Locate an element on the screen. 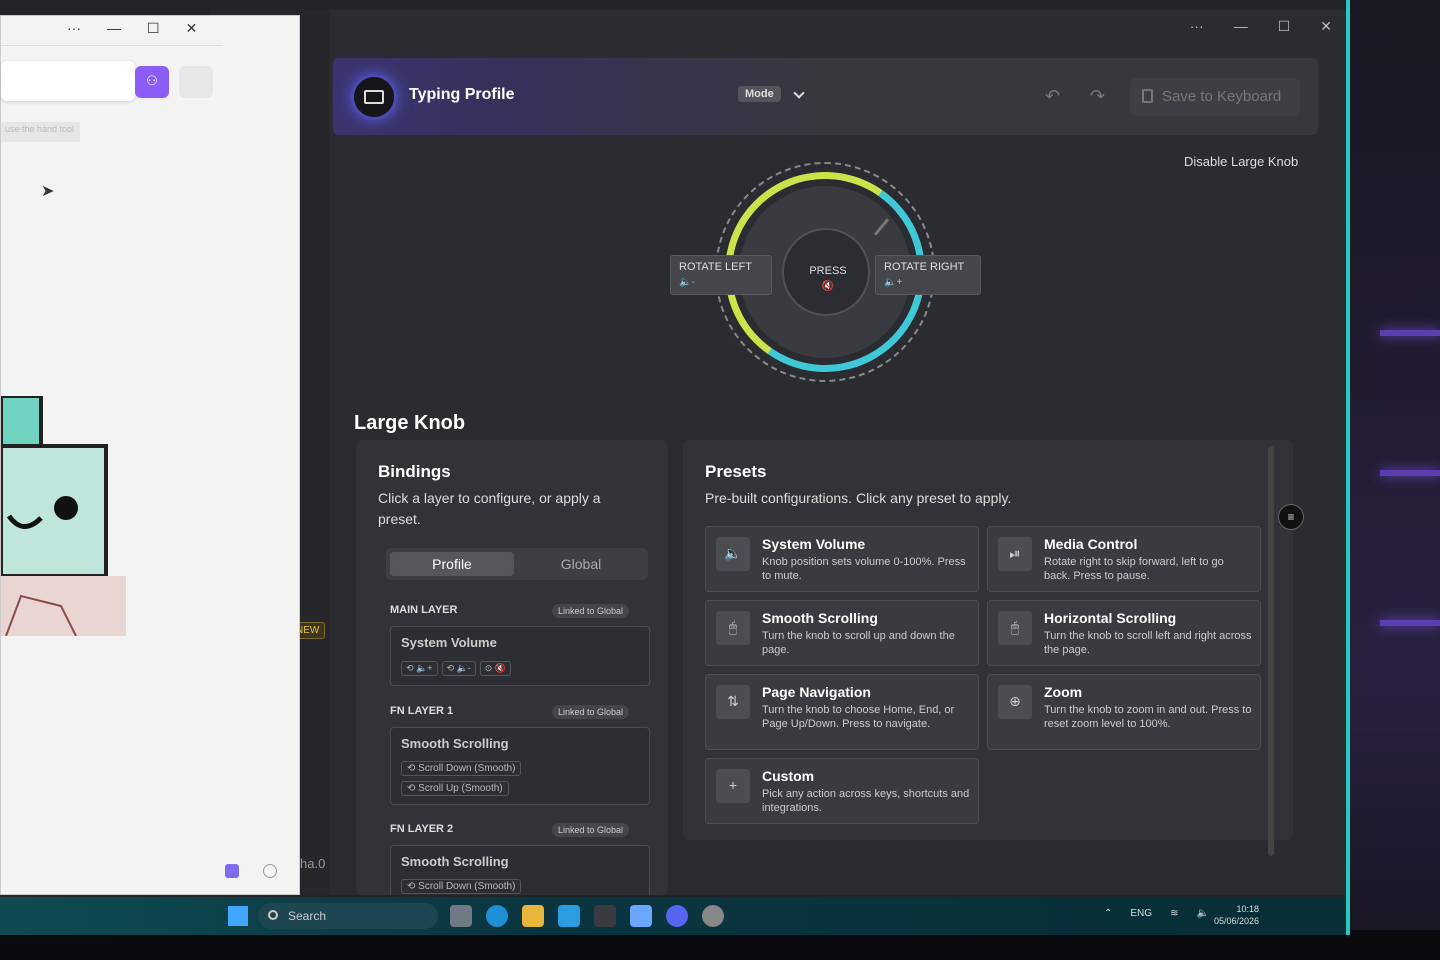 The height and width of the screenshot is (960, 1440). discord-icon is located at coordinates (677, 916).